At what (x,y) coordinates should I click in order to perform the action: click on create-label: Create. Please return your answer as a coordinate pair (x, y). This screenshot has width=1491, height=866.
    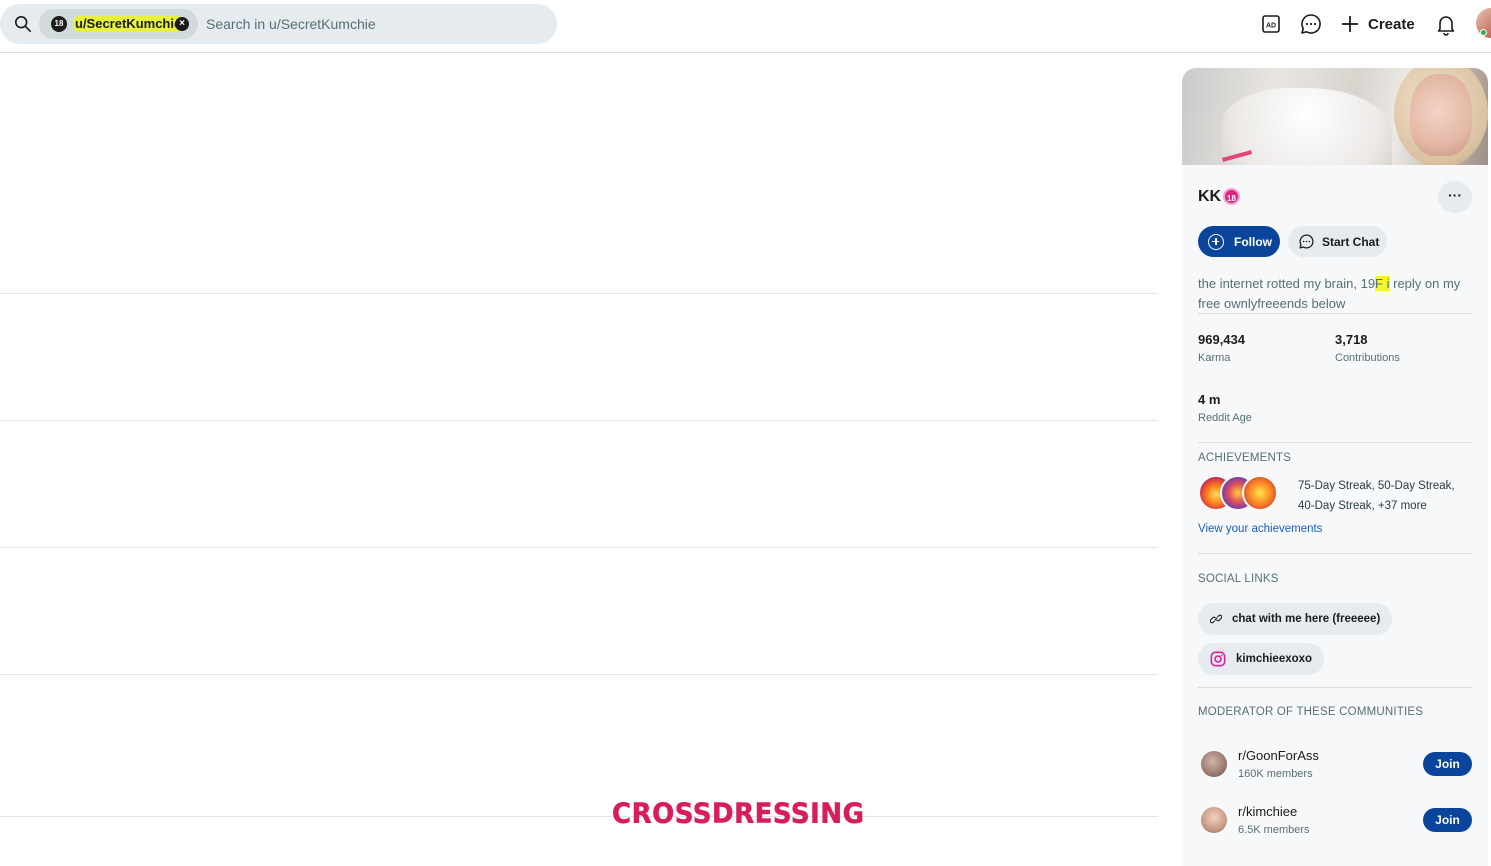
    Looking at the image, I should click on (1391, 24).